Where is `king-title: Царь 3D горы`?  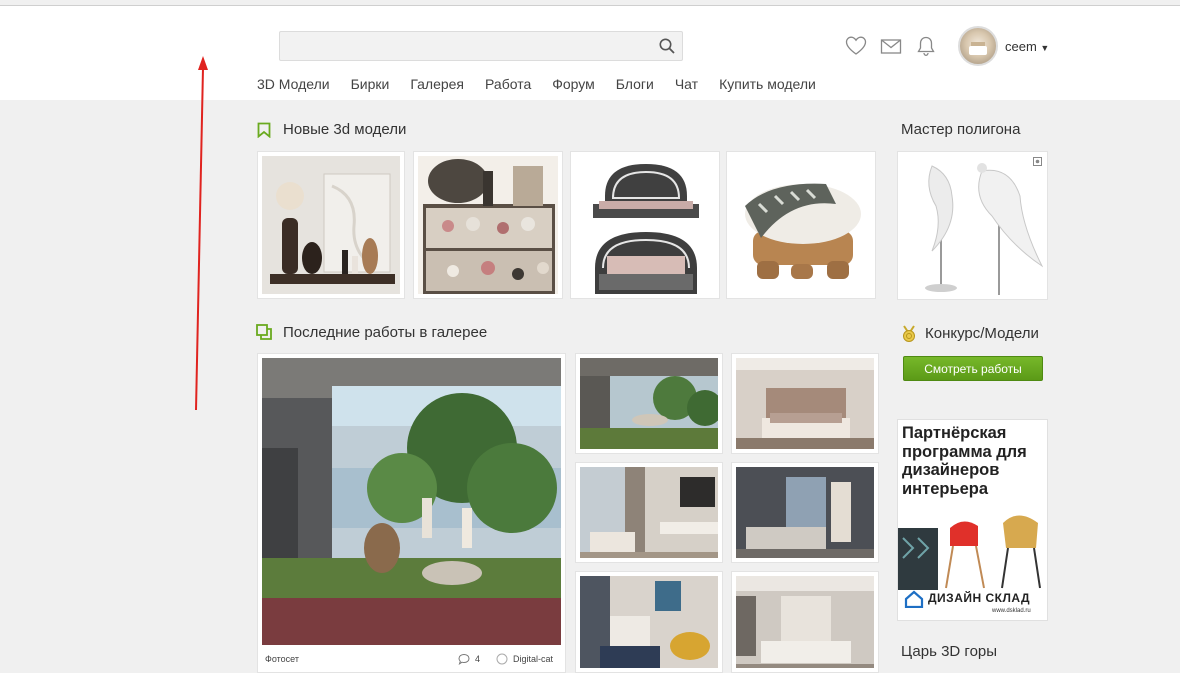 king-title: Царь 3D горы is located at coordinates (949, 651).